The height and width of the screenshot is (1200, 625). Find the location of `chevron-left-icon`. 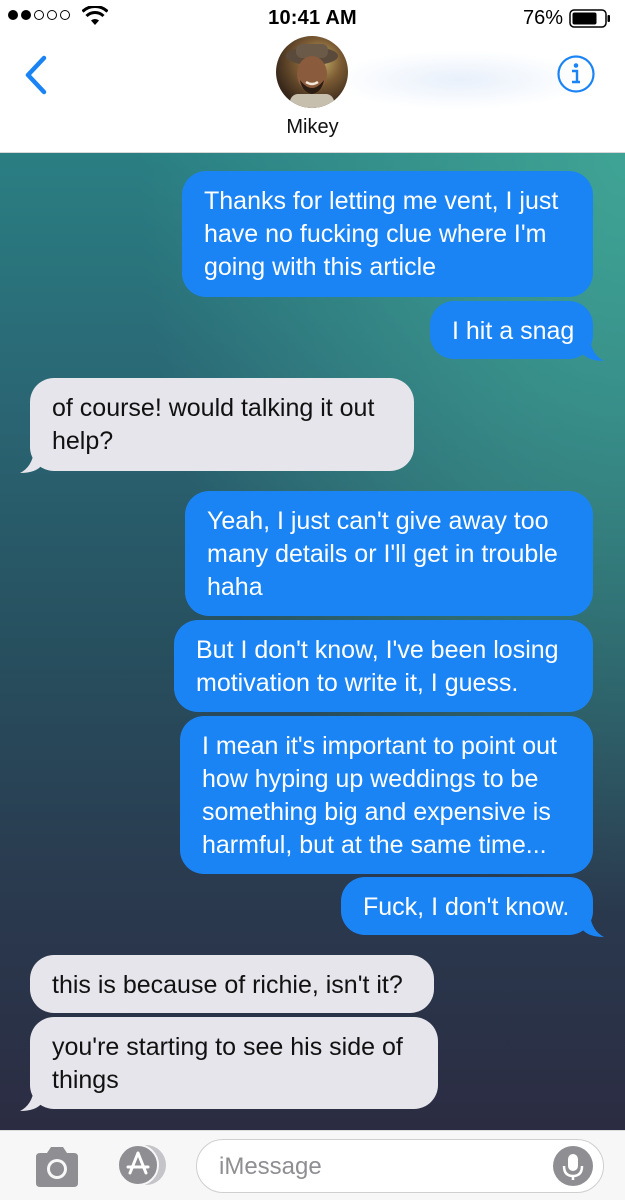

chevron-left-icon is located at coordinates (37, 75).